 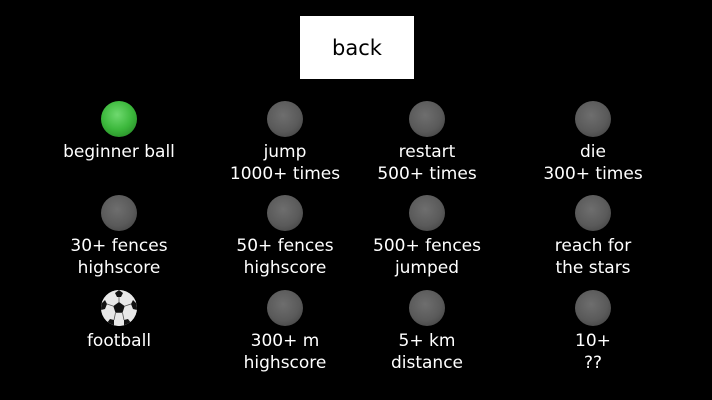 I want to click on achievement-label: beginner ball, so click(x=119, y=152).